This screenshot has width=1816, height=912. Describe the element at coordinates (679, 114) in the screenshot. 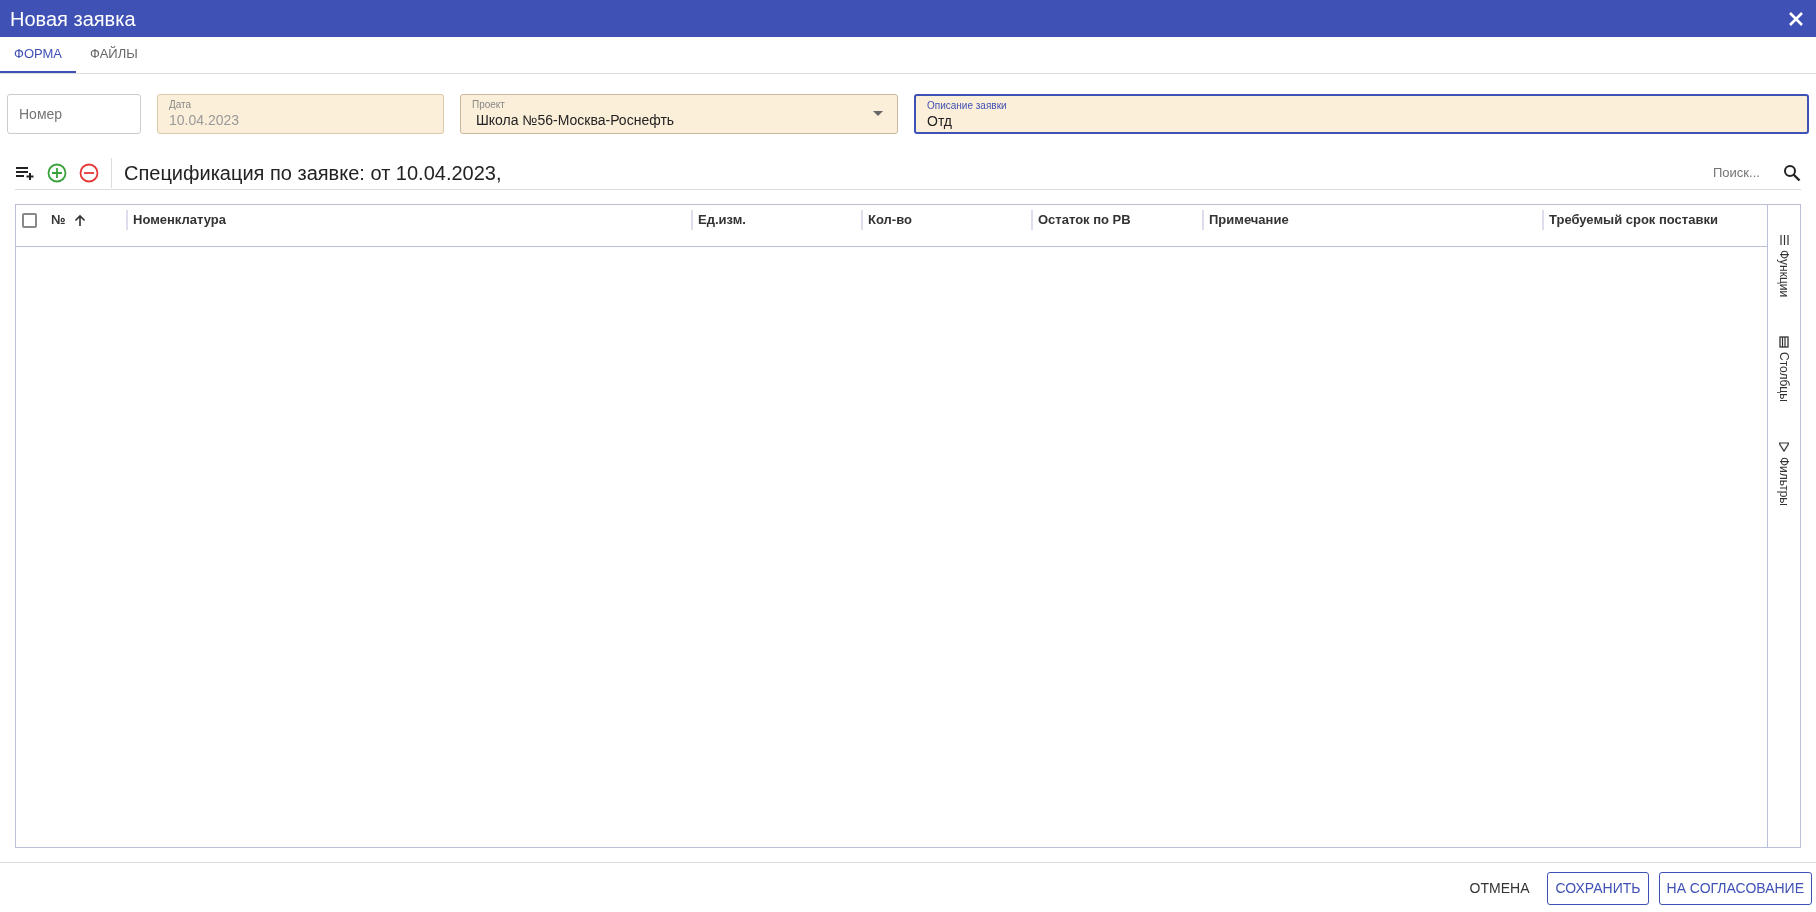

I see `project-dropdown: Проект Школа №56-Москва-Роснефть` at that location.